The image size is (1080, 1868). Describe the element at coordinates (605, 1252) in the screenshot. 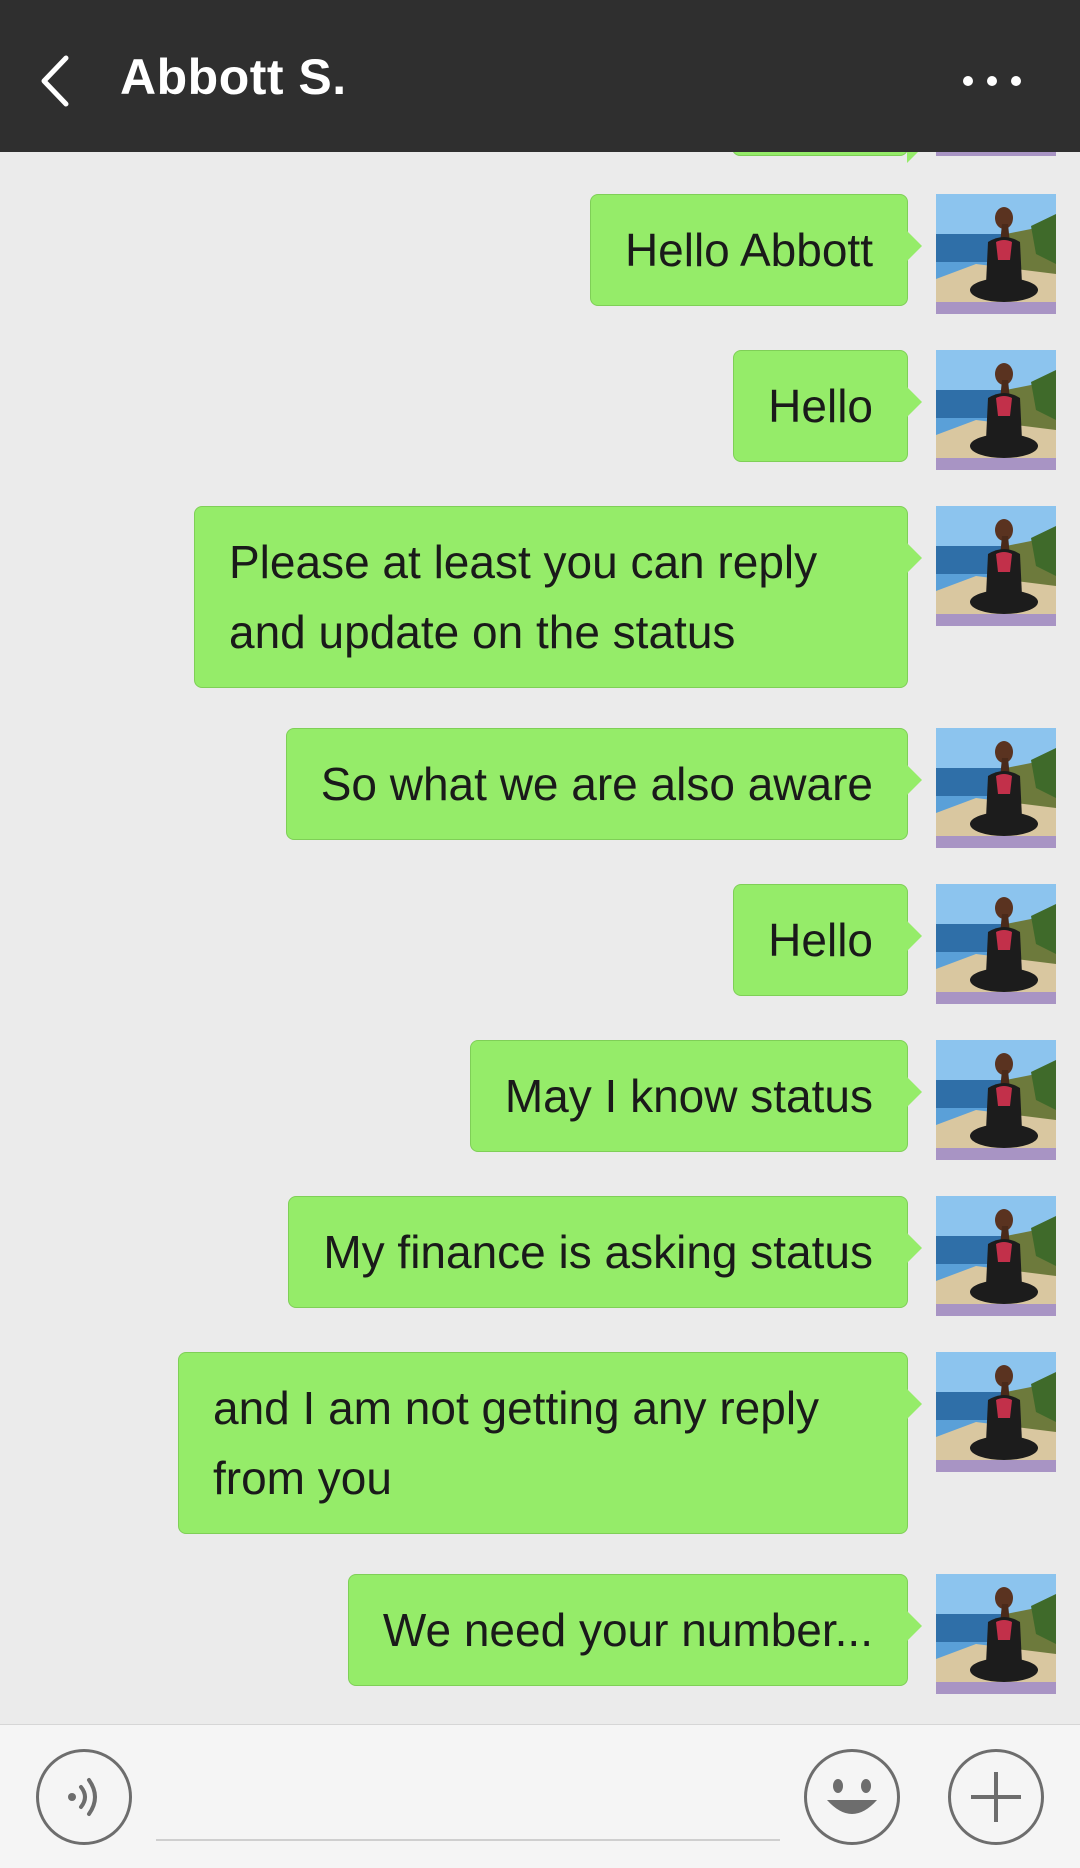

I see `message-bubble: My finance is asking status` at that location.